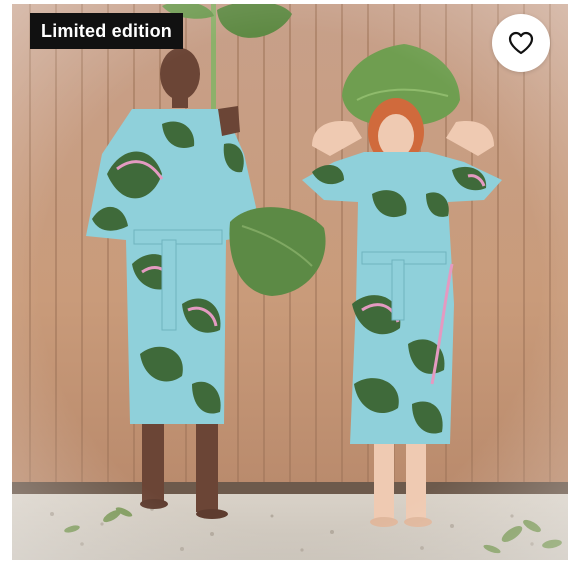 Image resolution: width=580 pixels, height=580 pixels. Describe the element at coordinates (106, 31) in the screenshot. I see `limited-edition-badge: Limited edition` at that location.